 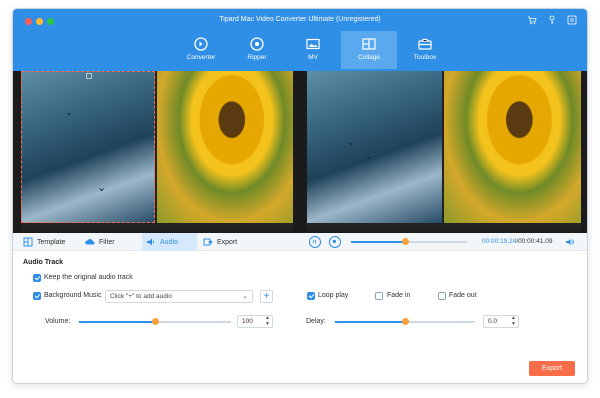 What do you see at coordinates (88, 147) in the screenshot?
I see `collage-selection-border` at bounding box center [88, 147].